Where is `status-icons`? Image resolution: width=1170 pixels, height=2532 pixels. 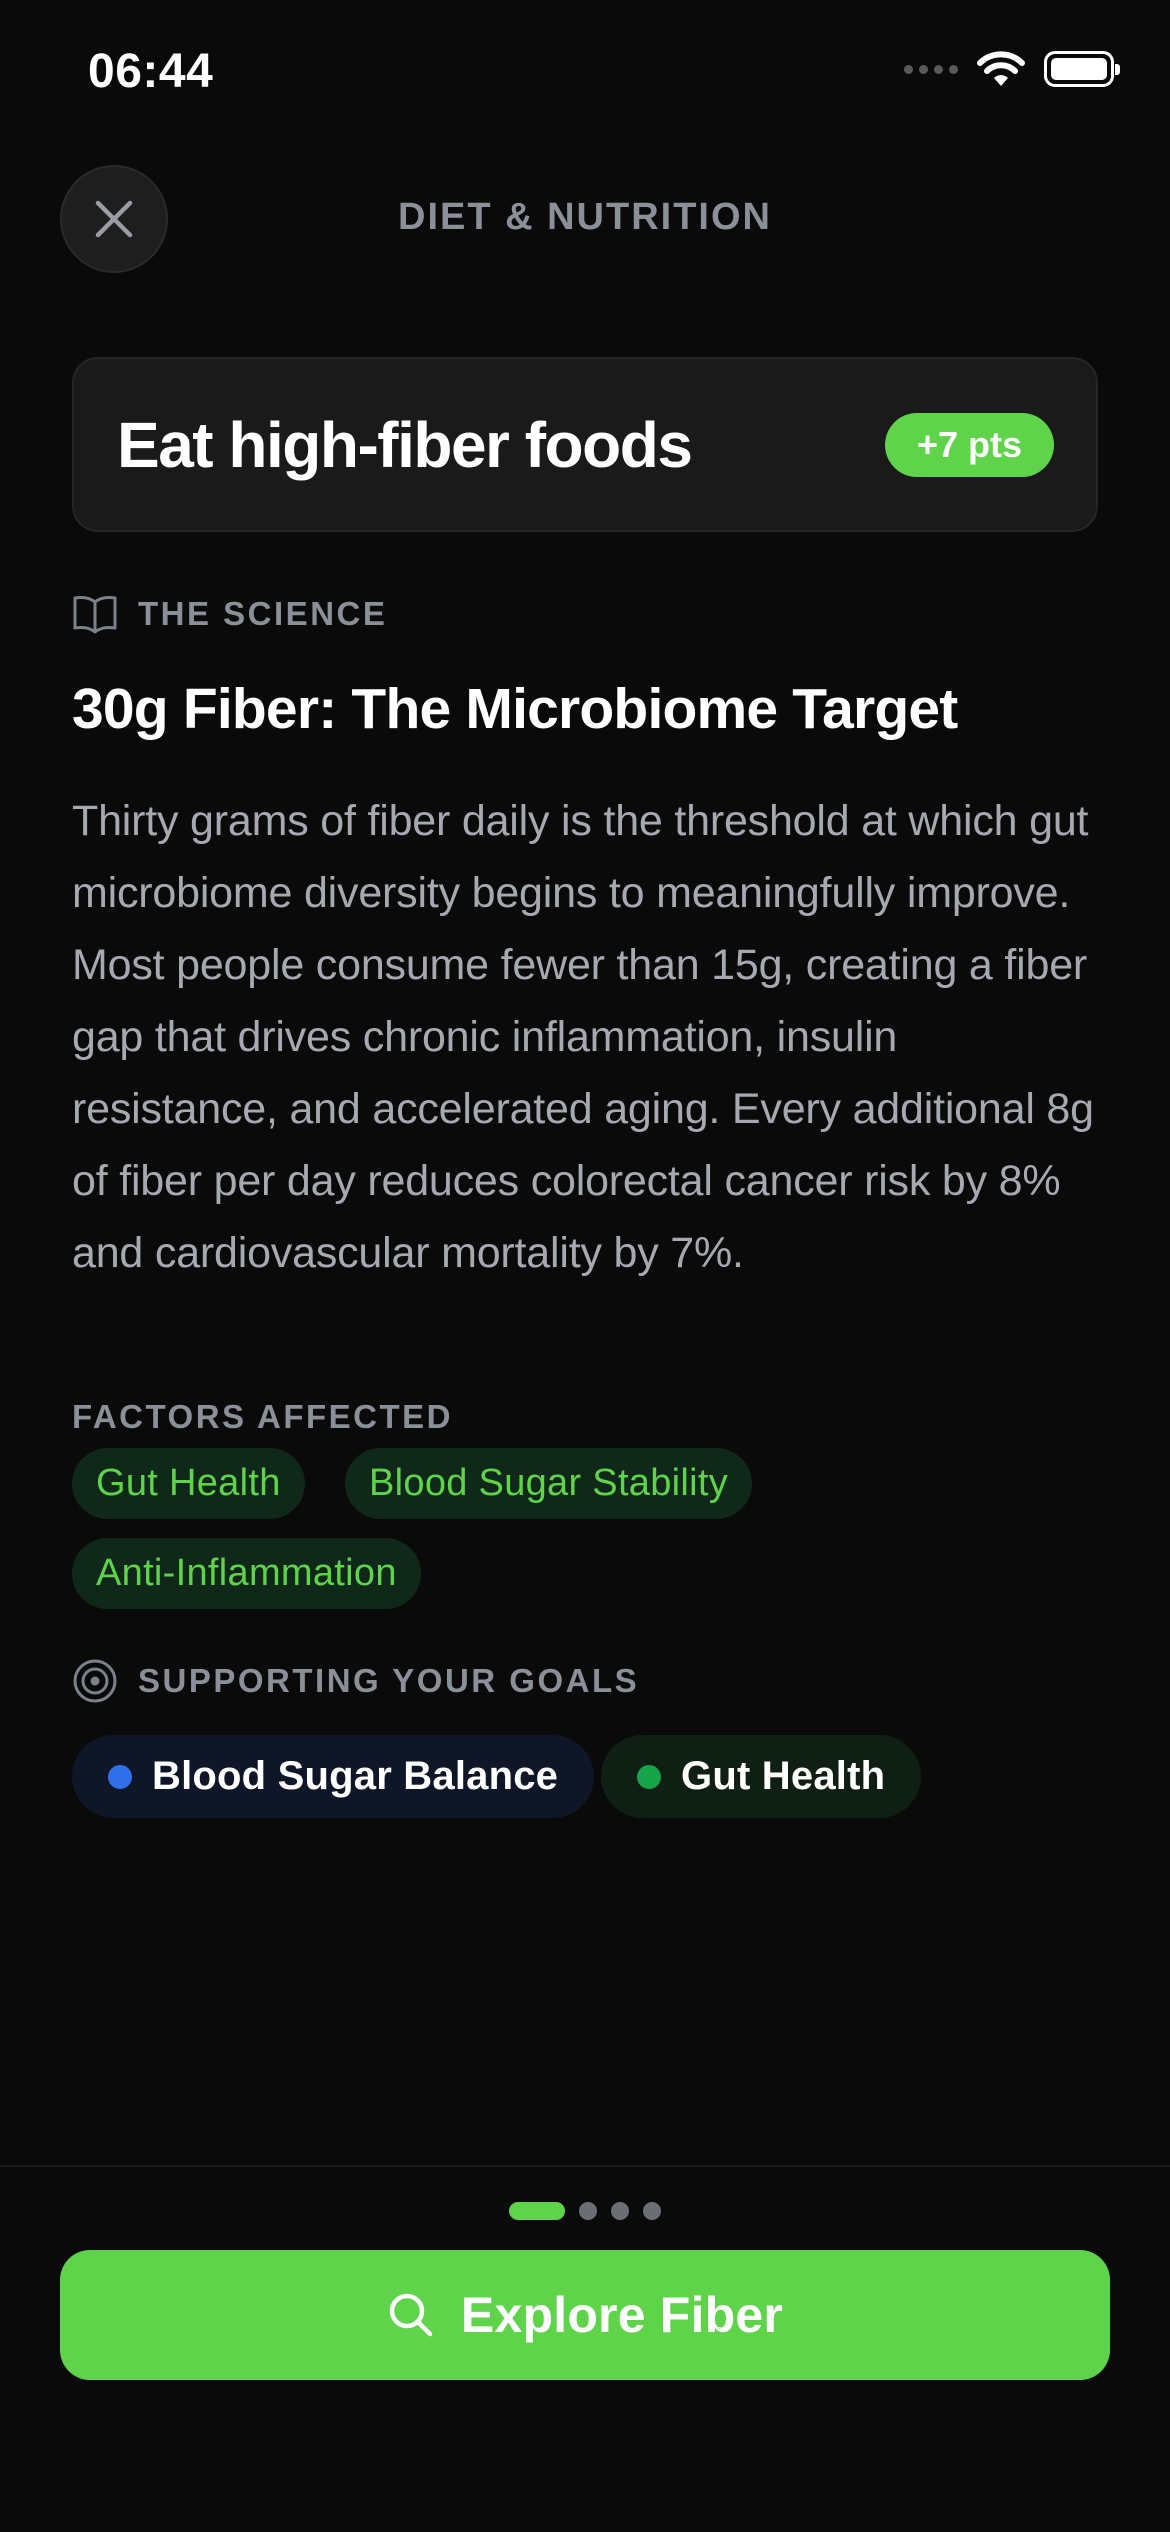 status-icons is located at coordinates (1012, 69).